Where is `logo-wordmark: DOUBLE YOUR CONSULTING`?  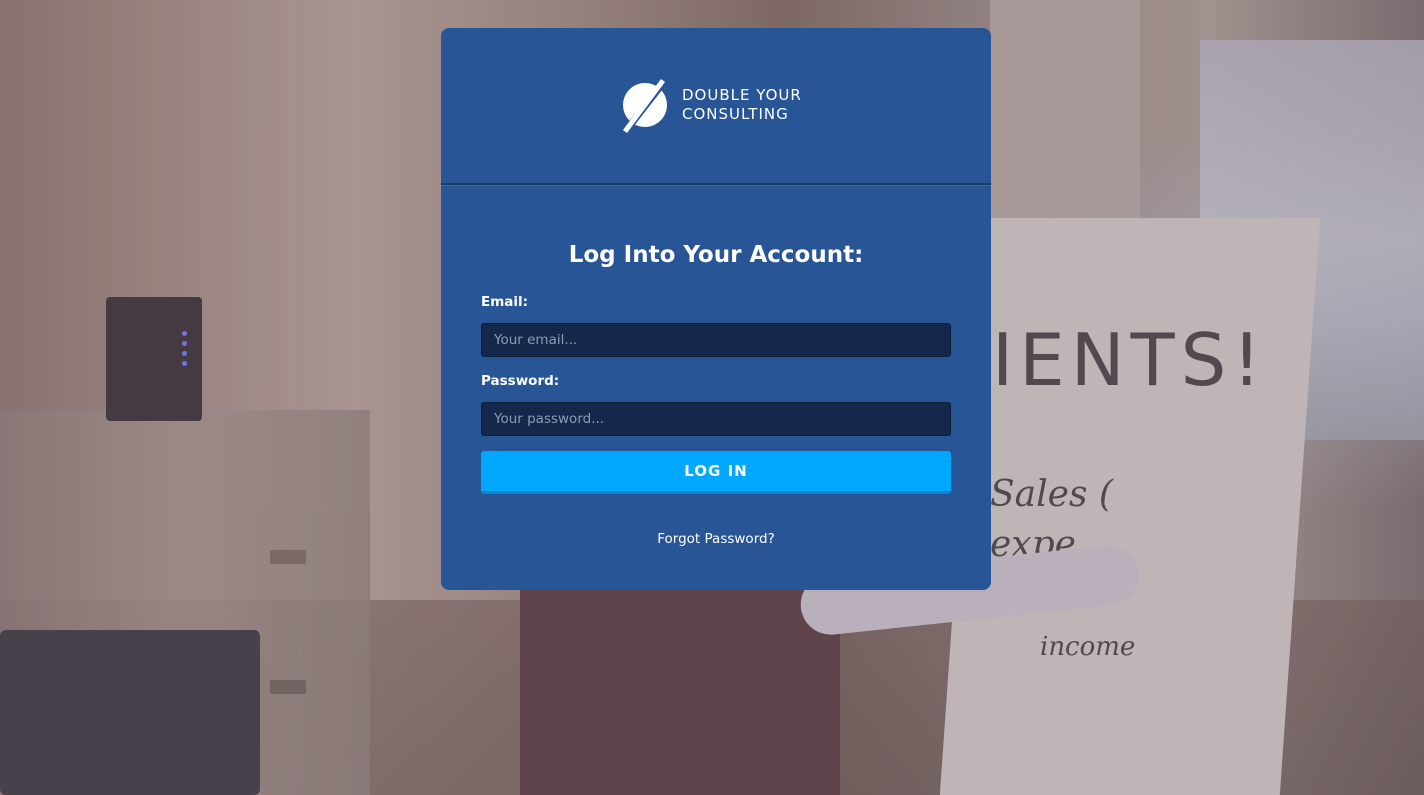
logo-wordmark: DOUBLE YOUR CONSULTING is located at coordinates (742, 105).